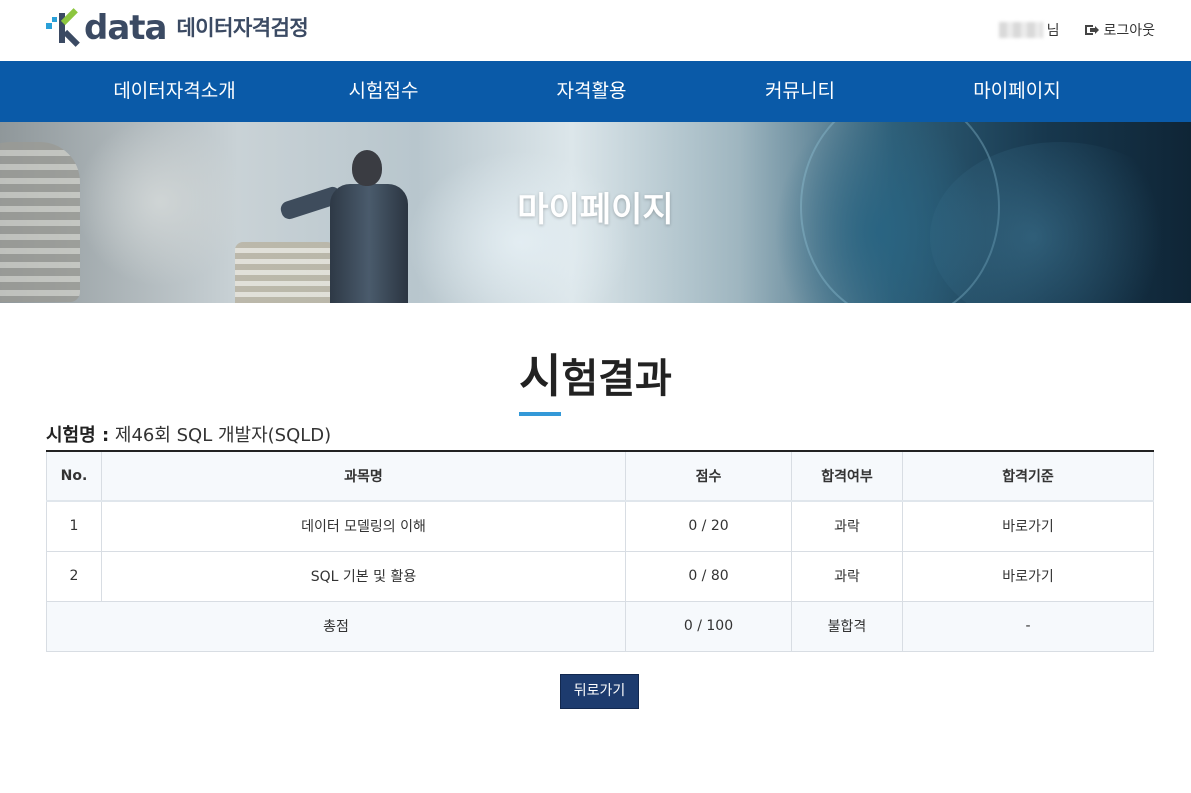 The image size is (1191, 793). What do you see at coordinates (223, 435) in the screenshot?
I see `exam-name-value: 제46회 SQL 개발자(SQLD)` at bounding box center [223, 435].